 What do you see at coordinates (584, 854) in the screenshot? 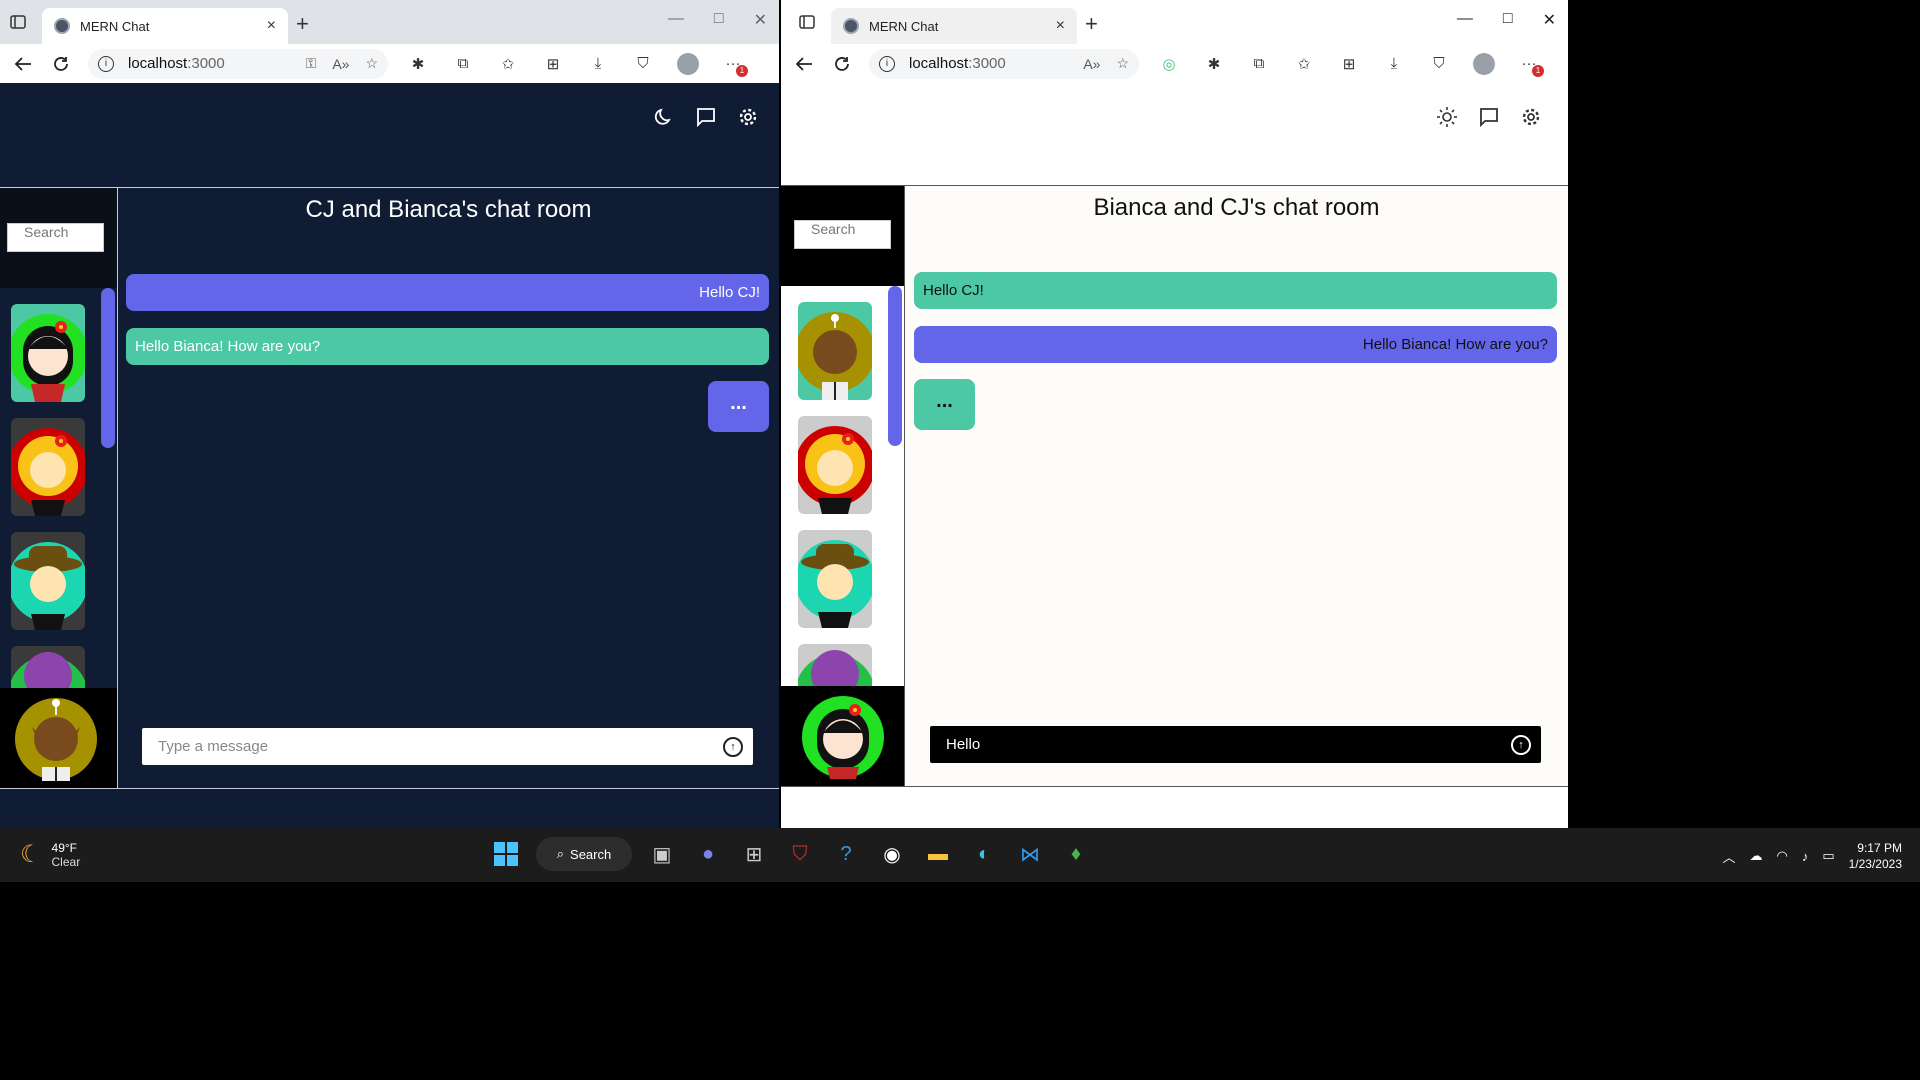
I see `taskbar-search-button: ⌕ Search` at bounding box center [584, 854].